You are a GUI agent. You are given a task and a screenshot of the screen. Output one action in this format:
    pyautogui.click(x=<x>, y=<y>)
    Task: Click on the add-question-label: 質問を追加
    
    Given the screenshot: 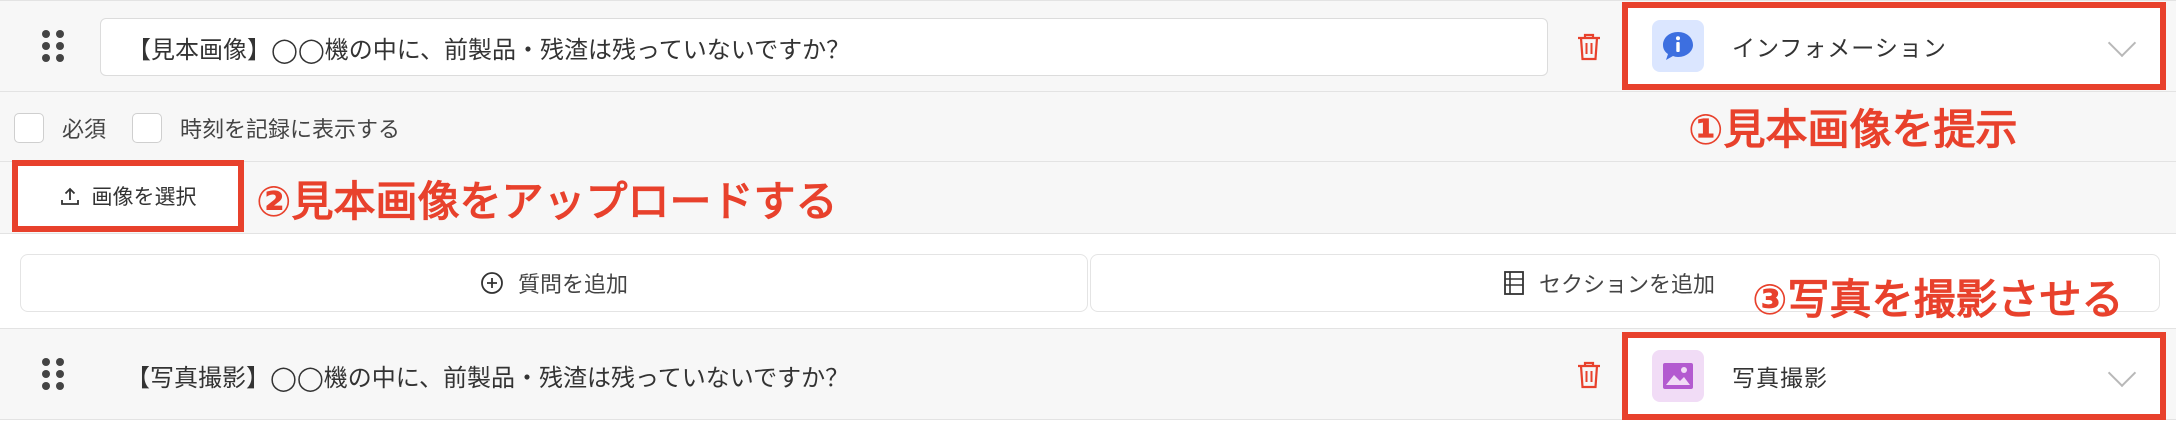 What is the action you would take?
    pyautogui.click(x=572, y=285)
    